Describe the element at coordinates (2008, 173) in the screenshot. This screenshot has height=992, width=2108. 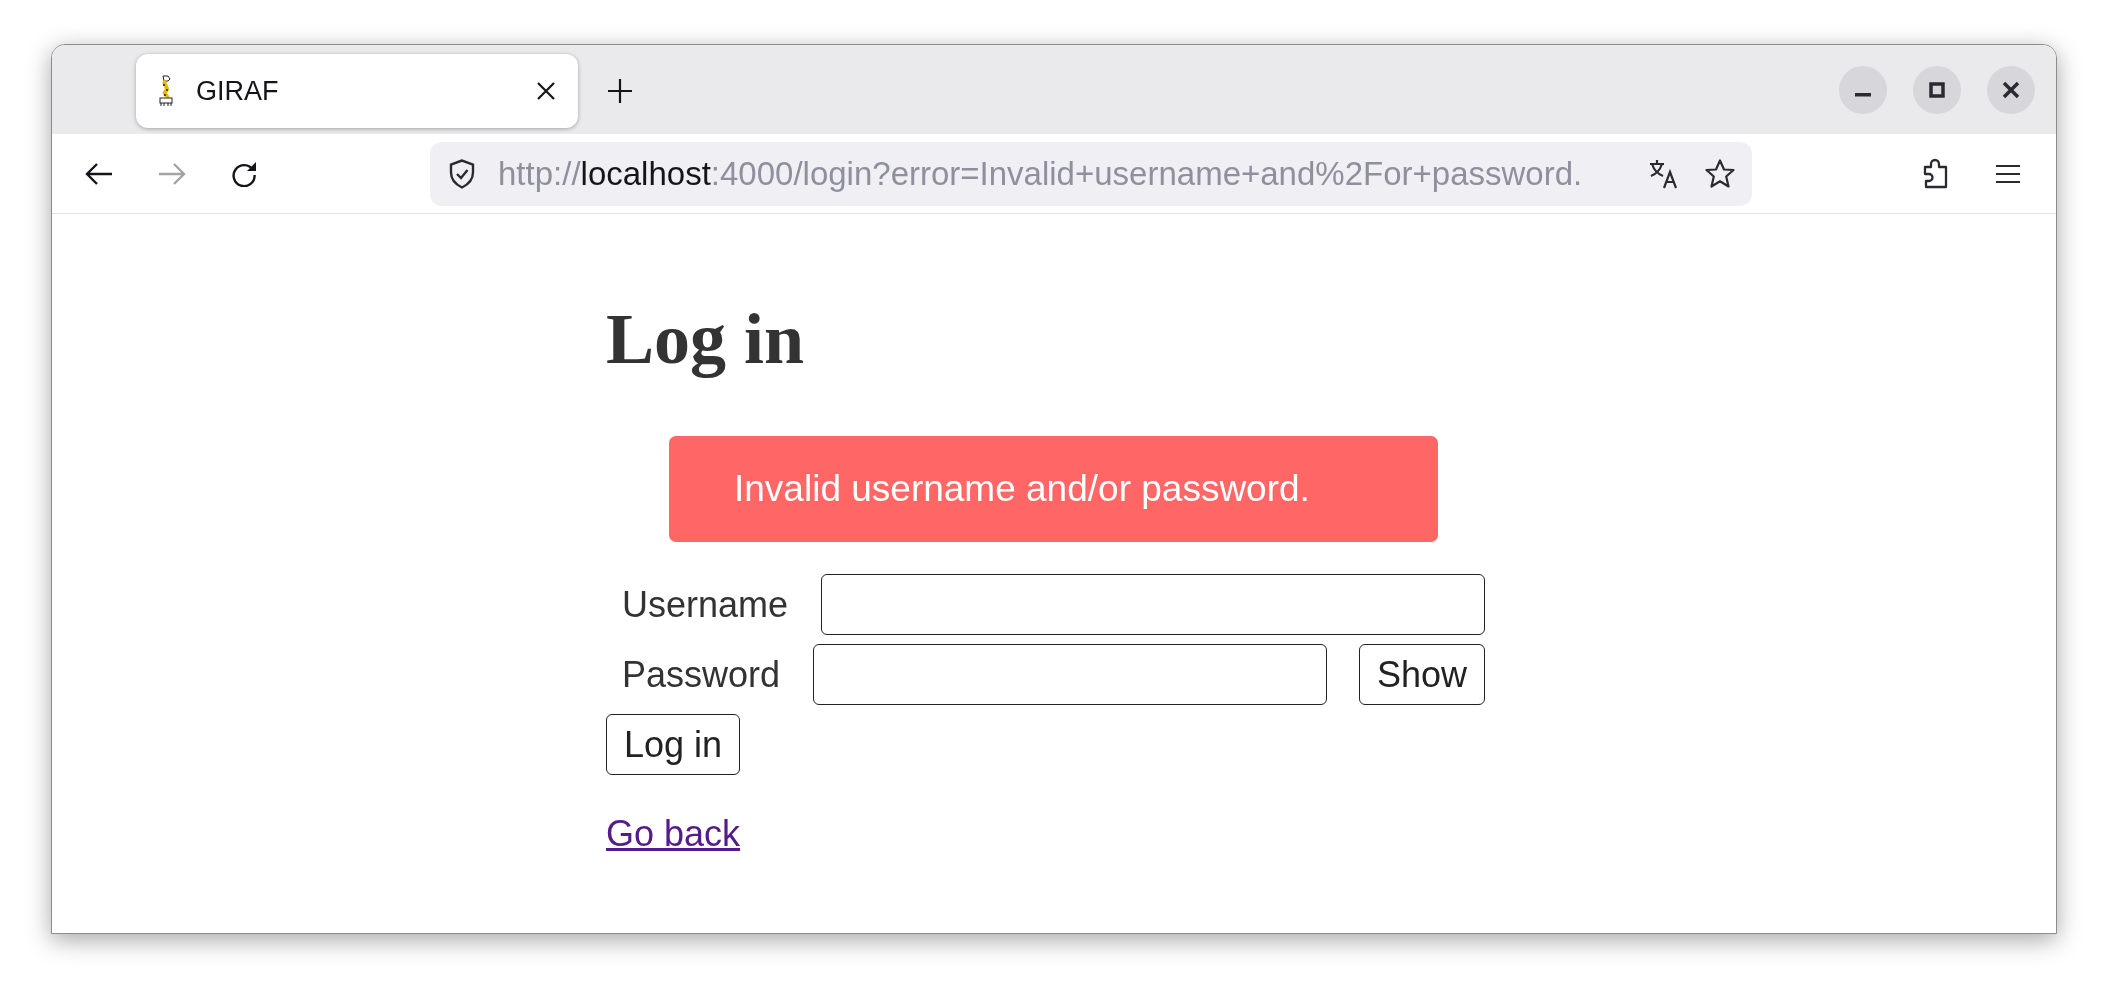
I see `menu-icon` at that location.